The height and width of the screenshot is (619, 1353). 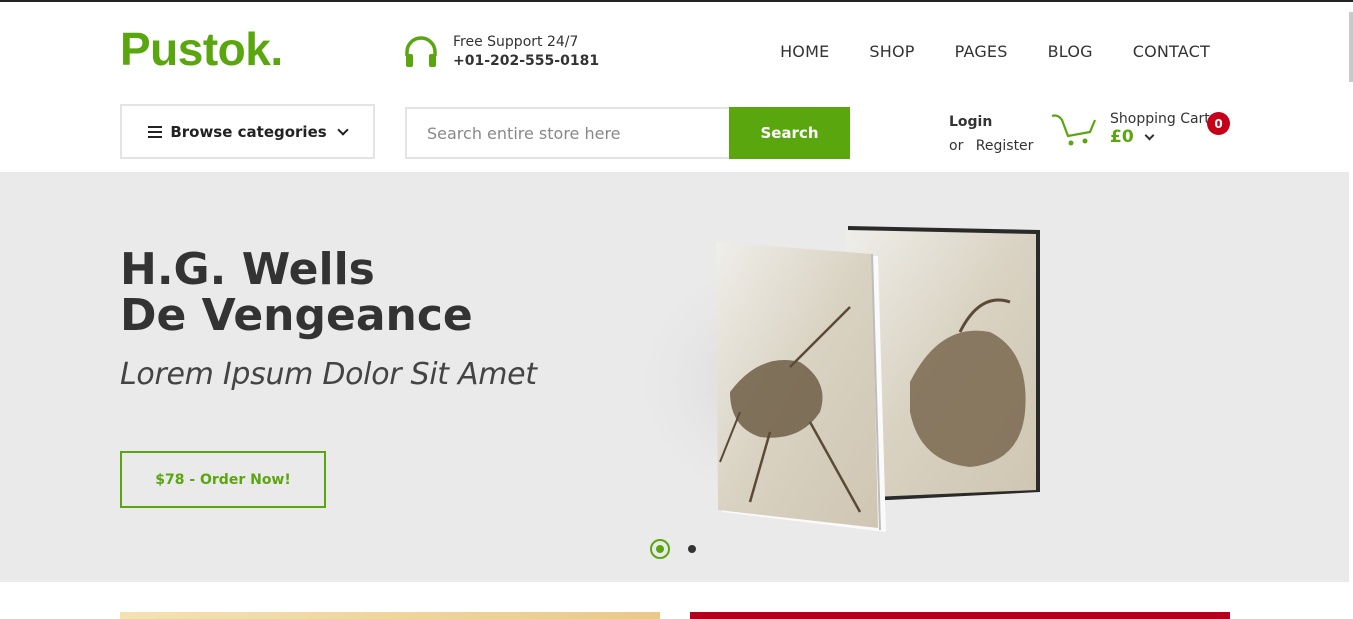 What do you see at coordinates (1070, 51) in the screenshot?
I see `nav-blog: BLOG` at bounding box center [1070, 51].